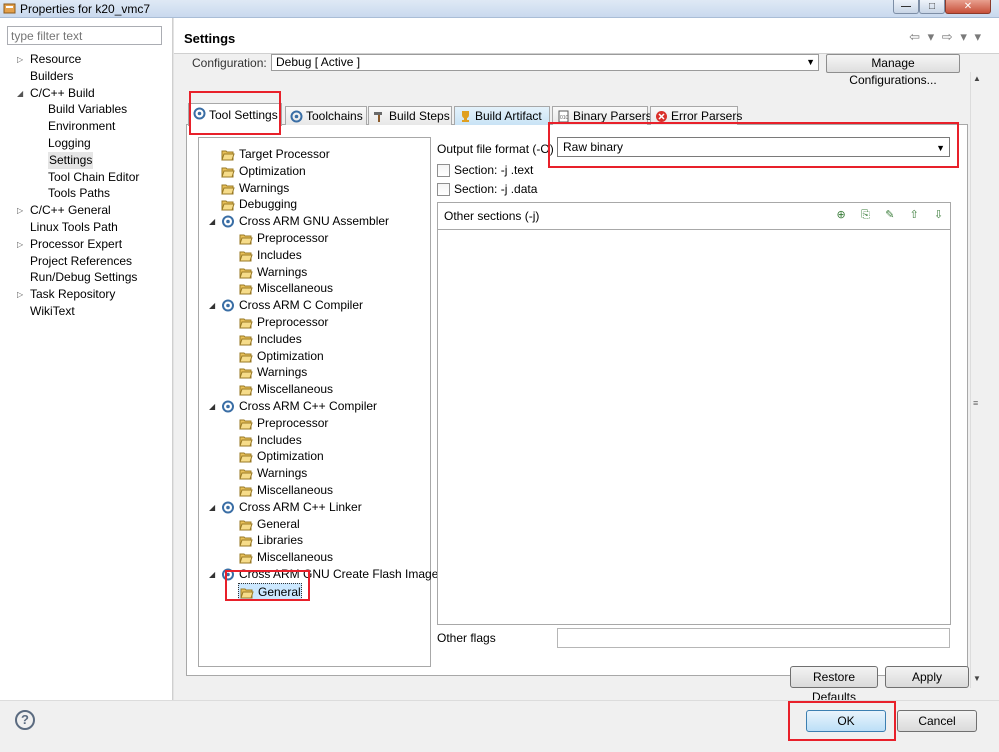 This screenshot has height=752, width=999. What do you see at coordinates (975, 403) in the screenshot?
I see `scroll-grip-icon: ≡` at bounding box center [975, 403].